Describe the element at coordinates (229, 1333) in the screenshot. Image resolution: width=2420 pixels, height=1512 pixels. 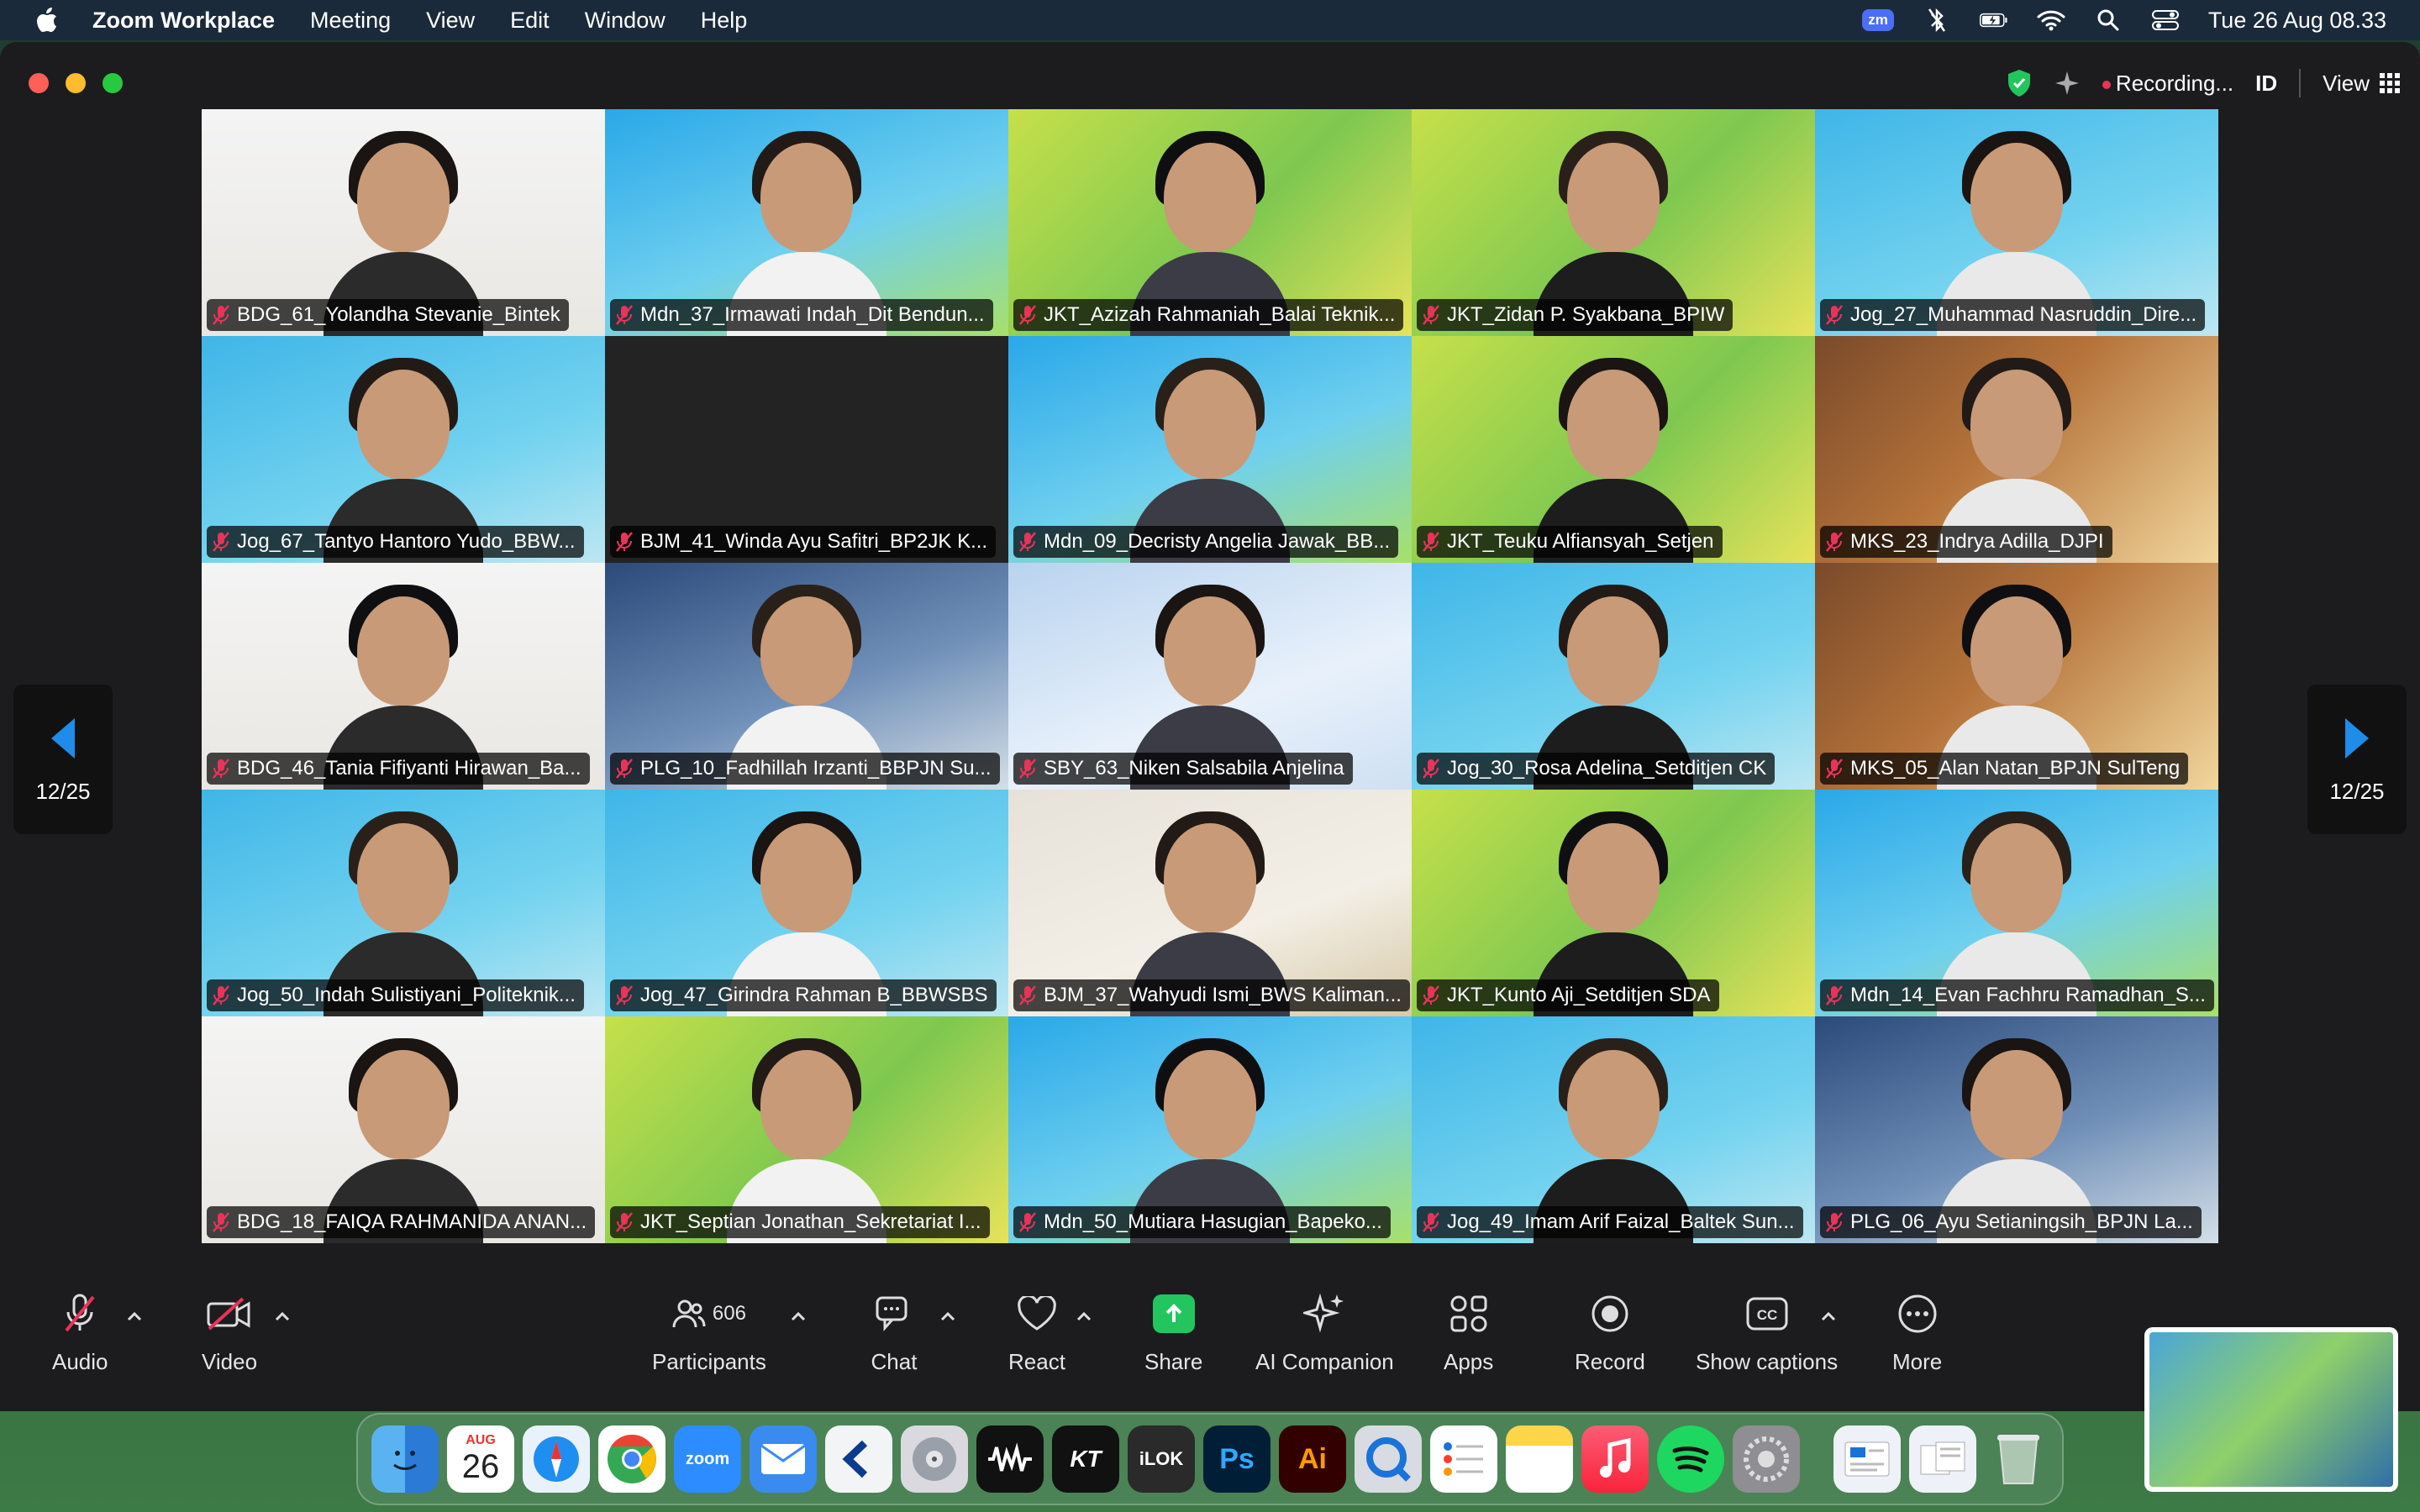
I see `video-button: Video` at that location.